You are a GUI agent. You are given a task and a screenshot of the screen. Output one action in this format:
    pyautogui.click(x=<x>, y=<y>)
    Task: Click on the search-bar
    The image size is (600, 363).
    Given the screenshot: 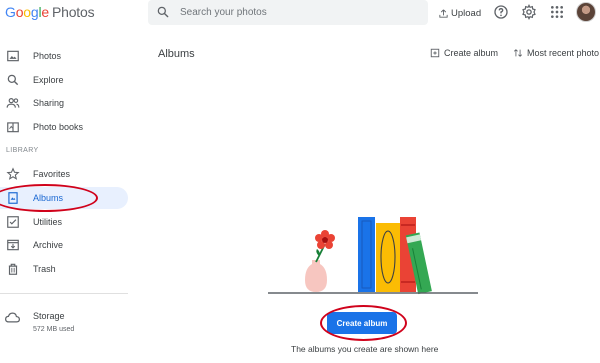 What is the action you would take?
    pyautogui.click(x=288, y=12)
    